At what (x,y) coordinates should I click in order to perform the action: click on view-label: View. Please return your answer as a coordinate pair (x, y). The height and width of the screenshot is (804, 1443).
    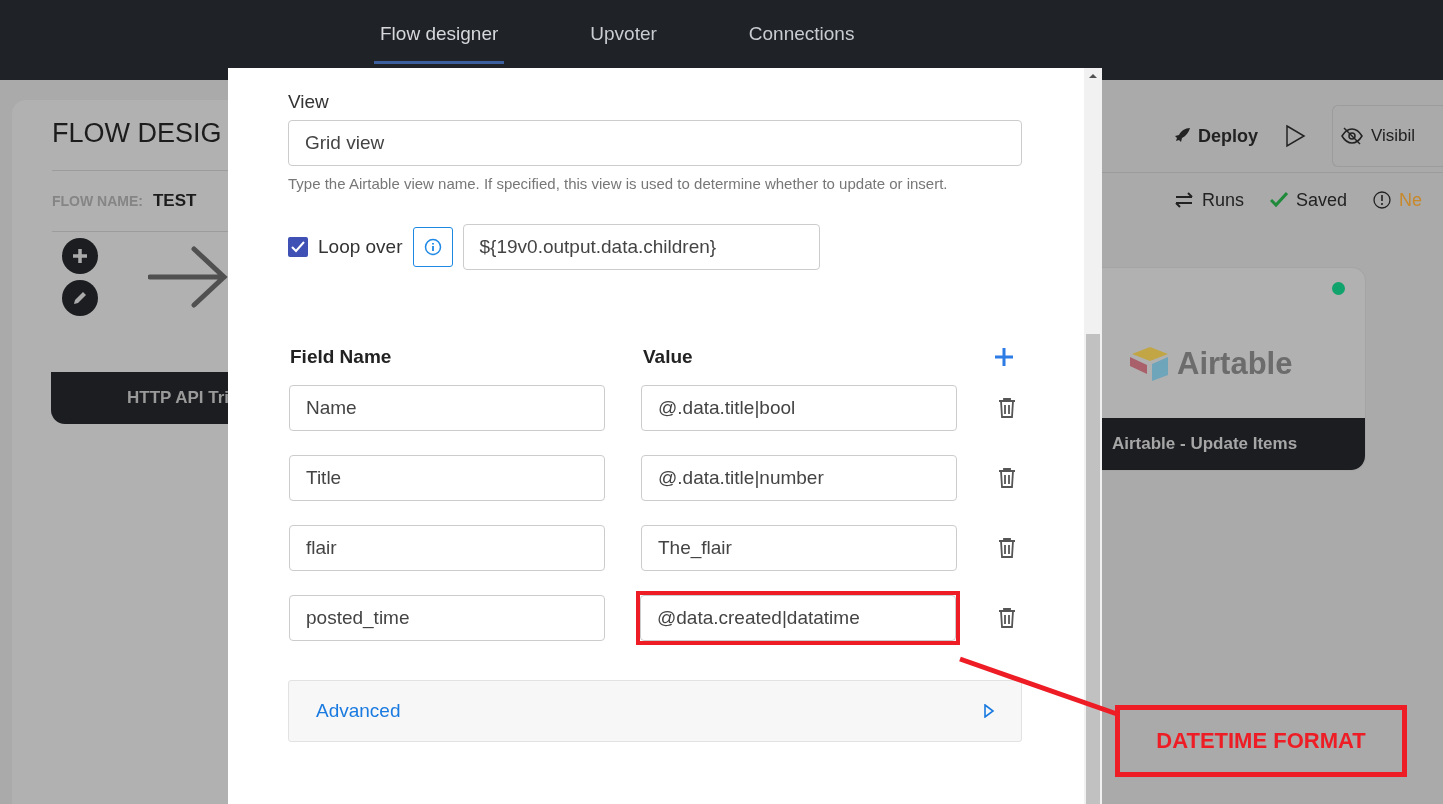
    Looking at the image, I should click on (309, 102).